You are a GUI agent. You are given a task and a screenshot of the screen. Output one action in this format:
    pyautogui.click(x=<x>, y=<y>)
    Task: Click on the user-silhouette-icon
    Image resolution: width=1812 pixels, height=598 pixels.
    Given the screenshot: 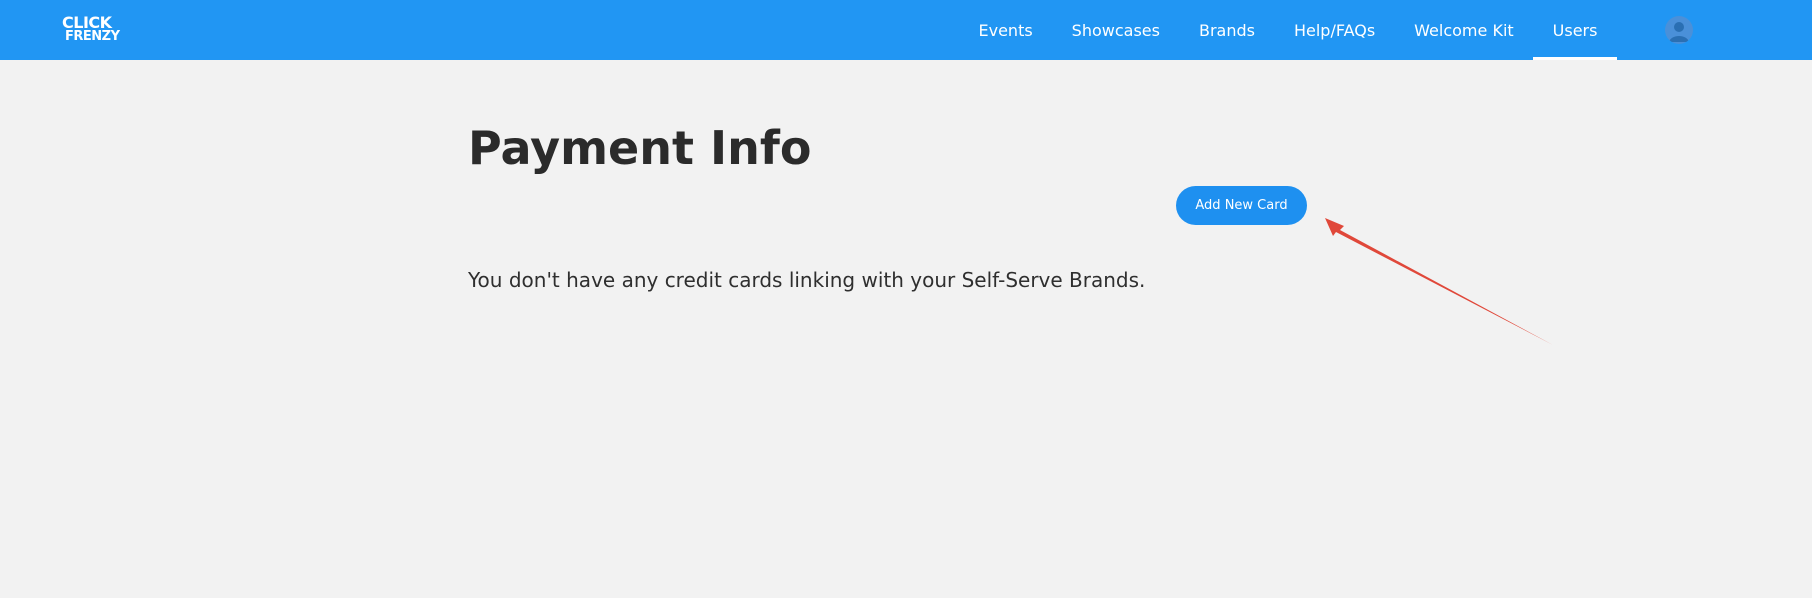 What is the action you would take?
    pyautogui.click(x=1679, y=32)
    